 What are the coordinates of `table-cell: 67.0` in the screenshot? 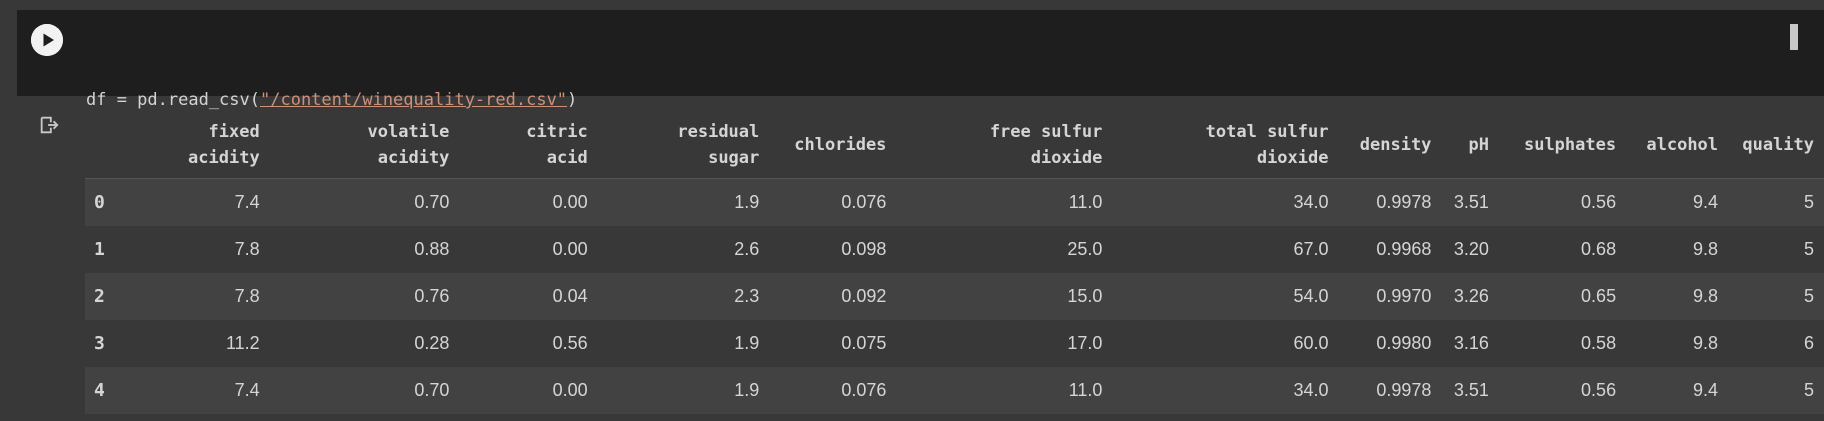 It's located at (1311, 249).